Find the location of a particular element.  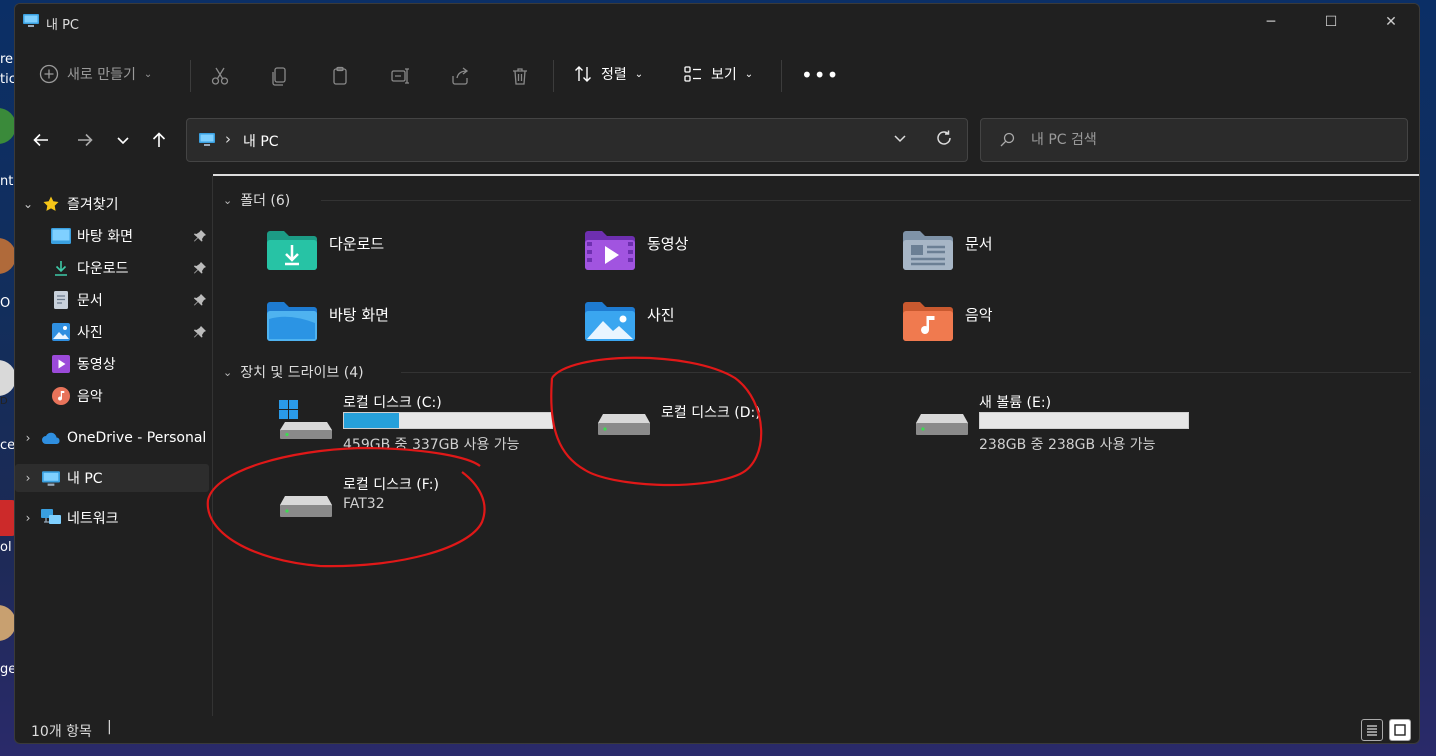

cut-button is located at coordinates (220, 76).